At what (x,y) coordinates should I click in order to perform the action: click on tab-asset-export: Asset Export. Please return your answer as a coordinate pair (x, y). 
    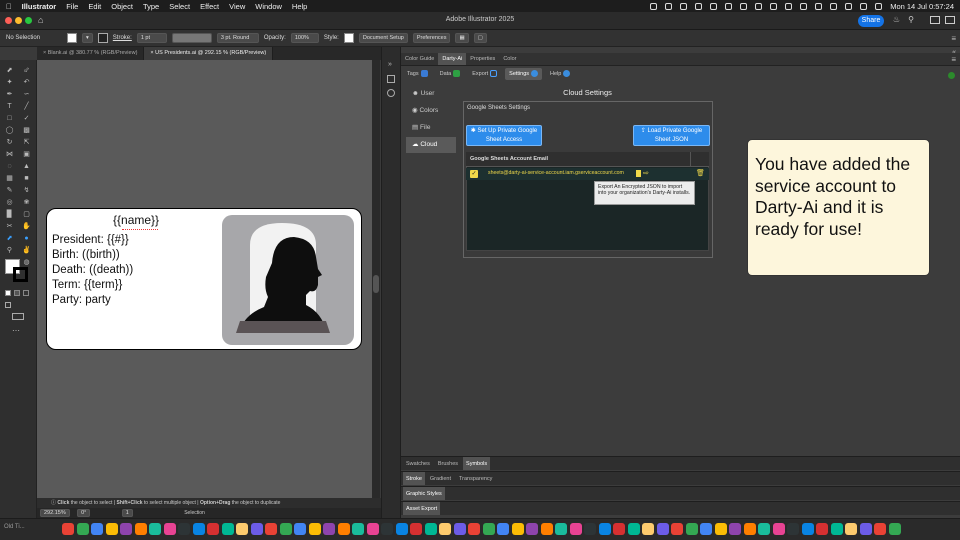
    Looking at the image, I should click on (422, 508).